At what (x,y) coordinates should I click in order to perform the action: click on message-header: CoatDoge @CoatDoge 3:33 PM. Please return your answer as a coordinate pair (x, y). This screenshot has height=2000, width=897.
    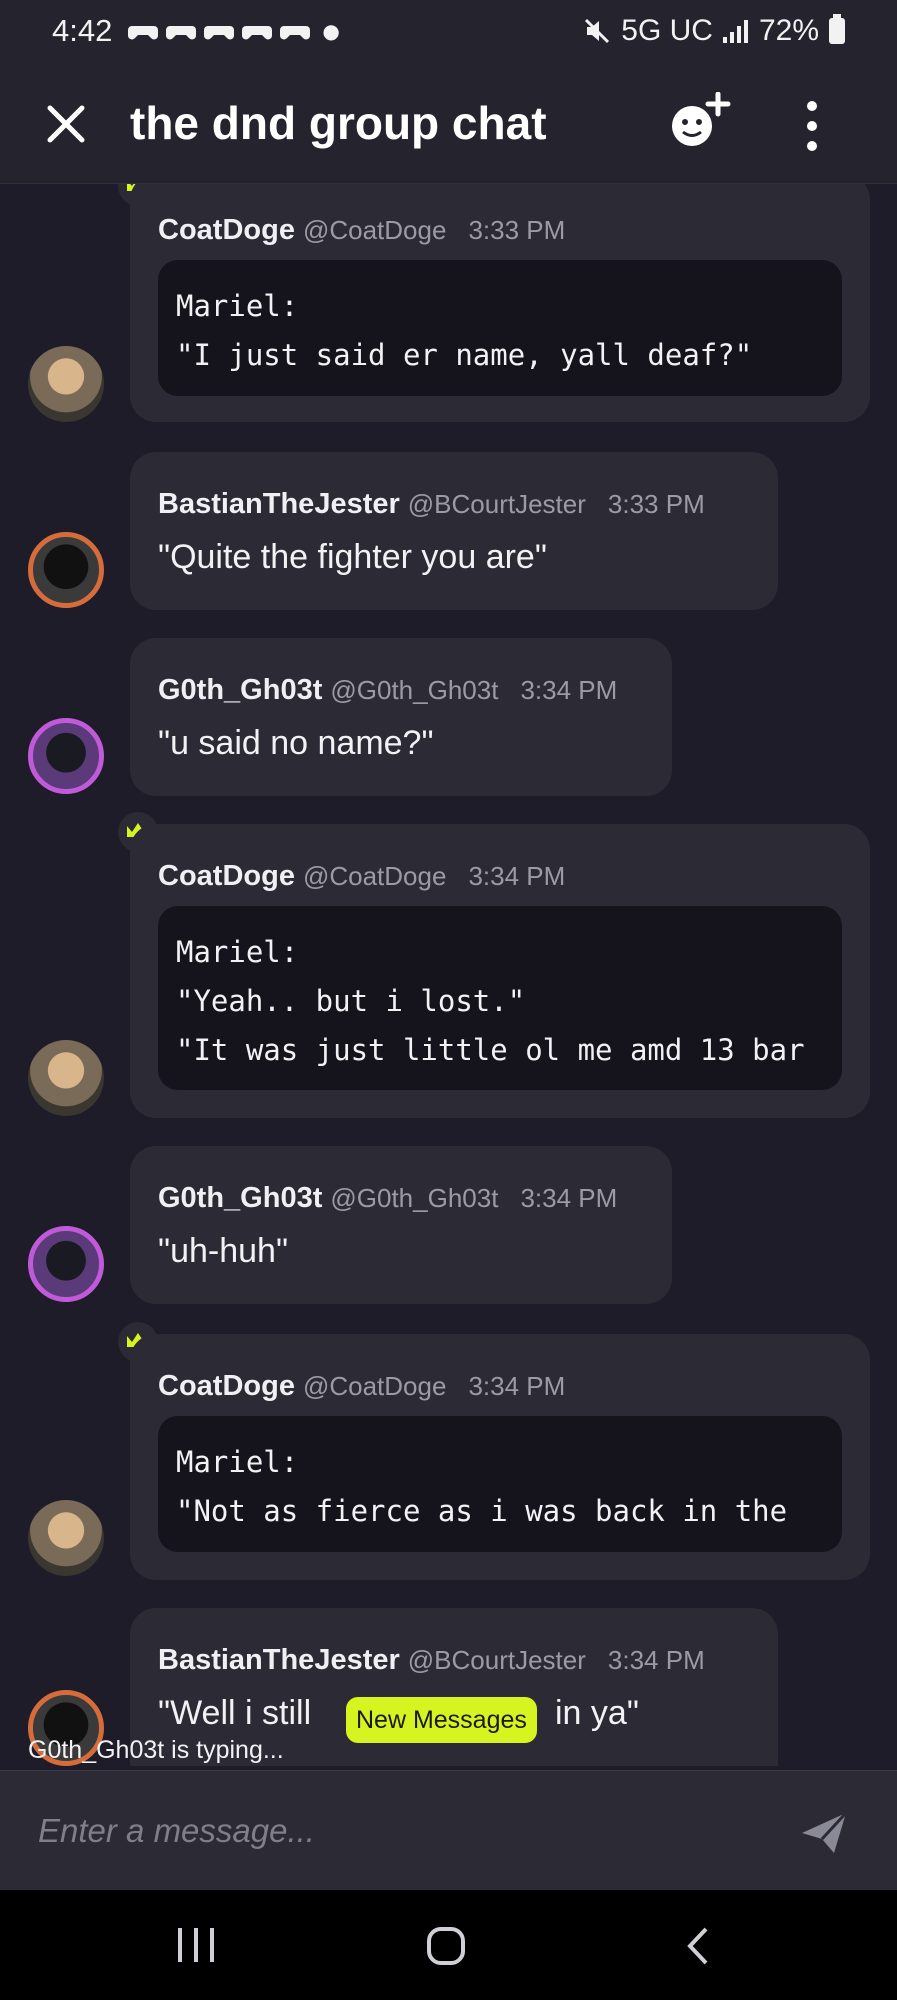
    Looking at the image, I should click on (361, 230).